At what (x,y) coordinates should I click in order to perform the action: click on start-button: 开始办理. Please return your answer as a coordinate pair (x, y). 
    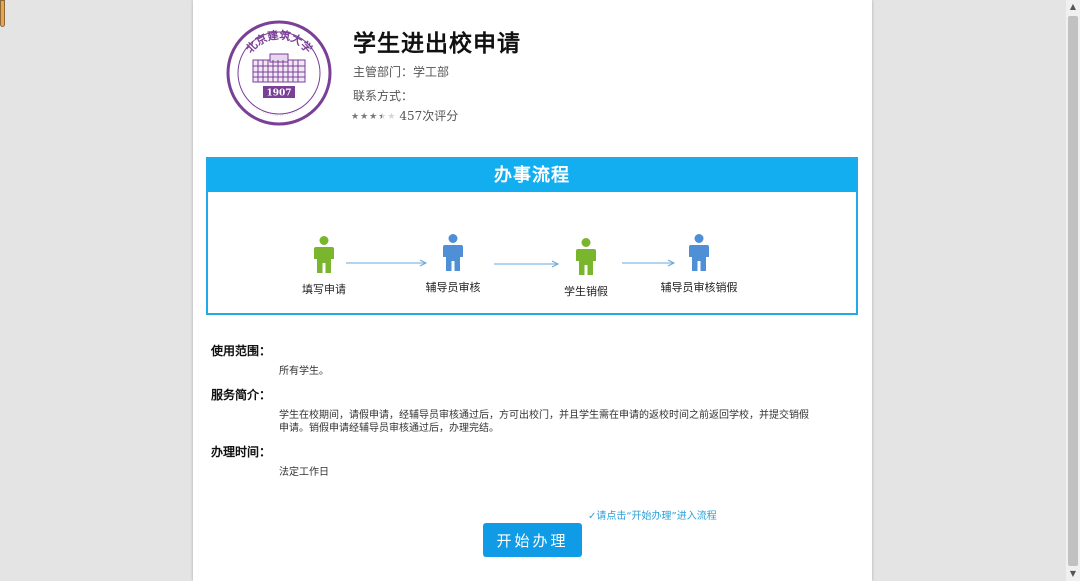
    Looking at the image, I should click on (532, 540).